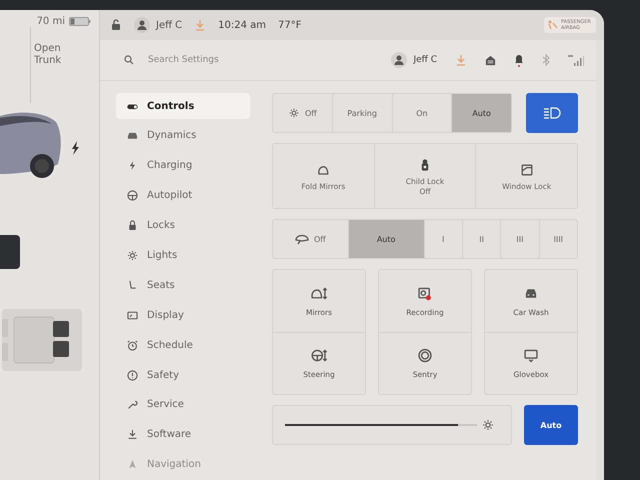 Image resolution: width=640 pixels, height=480 pixels. I want to click on warning-icon, so click(132, 375).